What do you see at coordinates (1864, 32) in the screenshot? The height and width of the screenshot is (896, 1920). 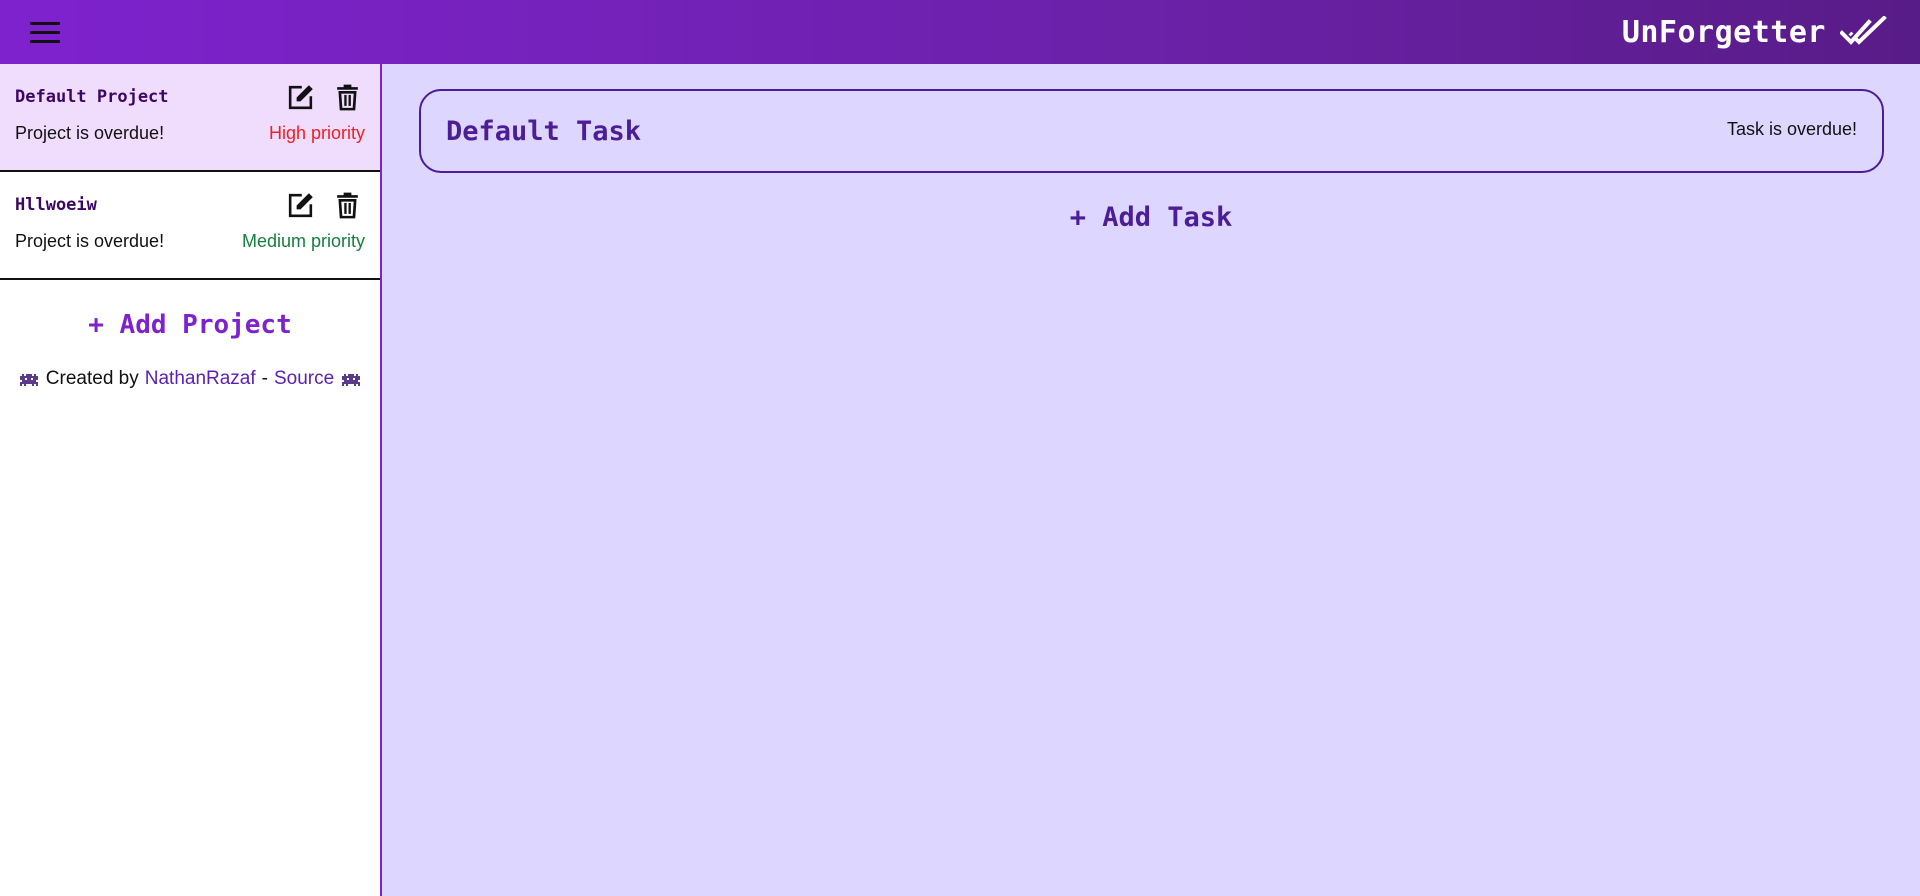 I see `double-check-icon` at bounding box center [1864, 32].